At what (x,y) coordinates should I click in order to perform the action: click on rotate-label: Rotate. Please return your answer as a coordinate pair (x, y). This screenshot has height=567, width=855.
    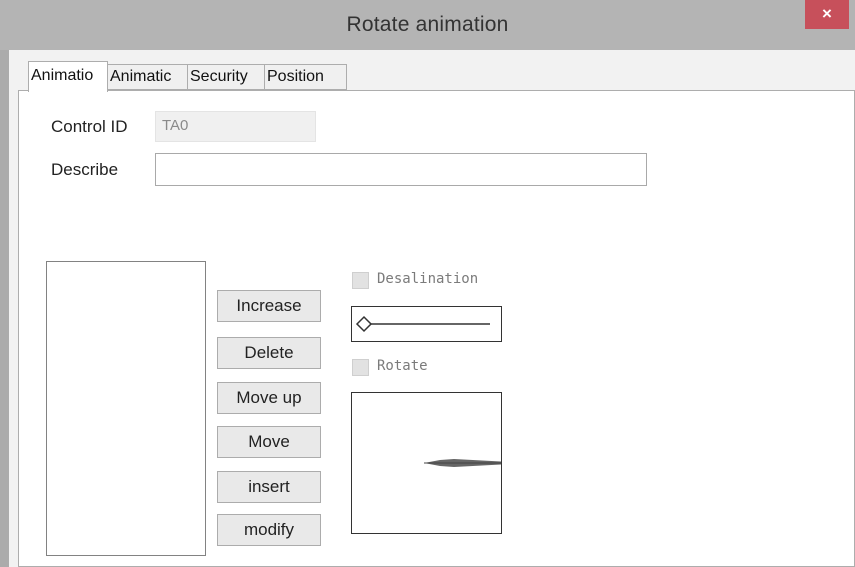
    Looking at the image, I should click on (402, 366).